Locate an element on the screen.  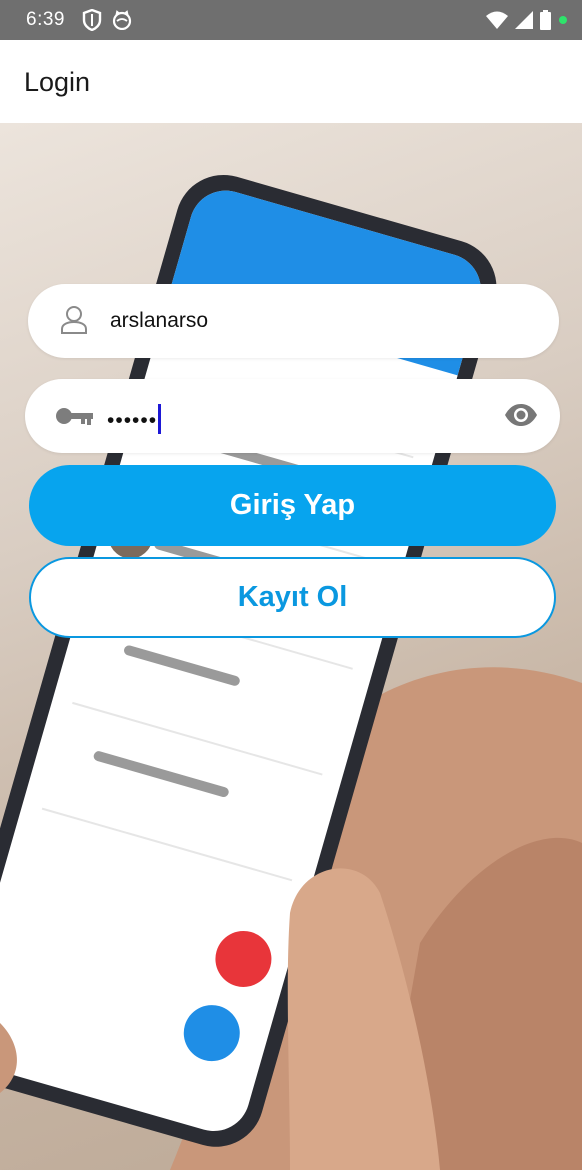
password-value: •••••• is located at coordinates (134, 419).